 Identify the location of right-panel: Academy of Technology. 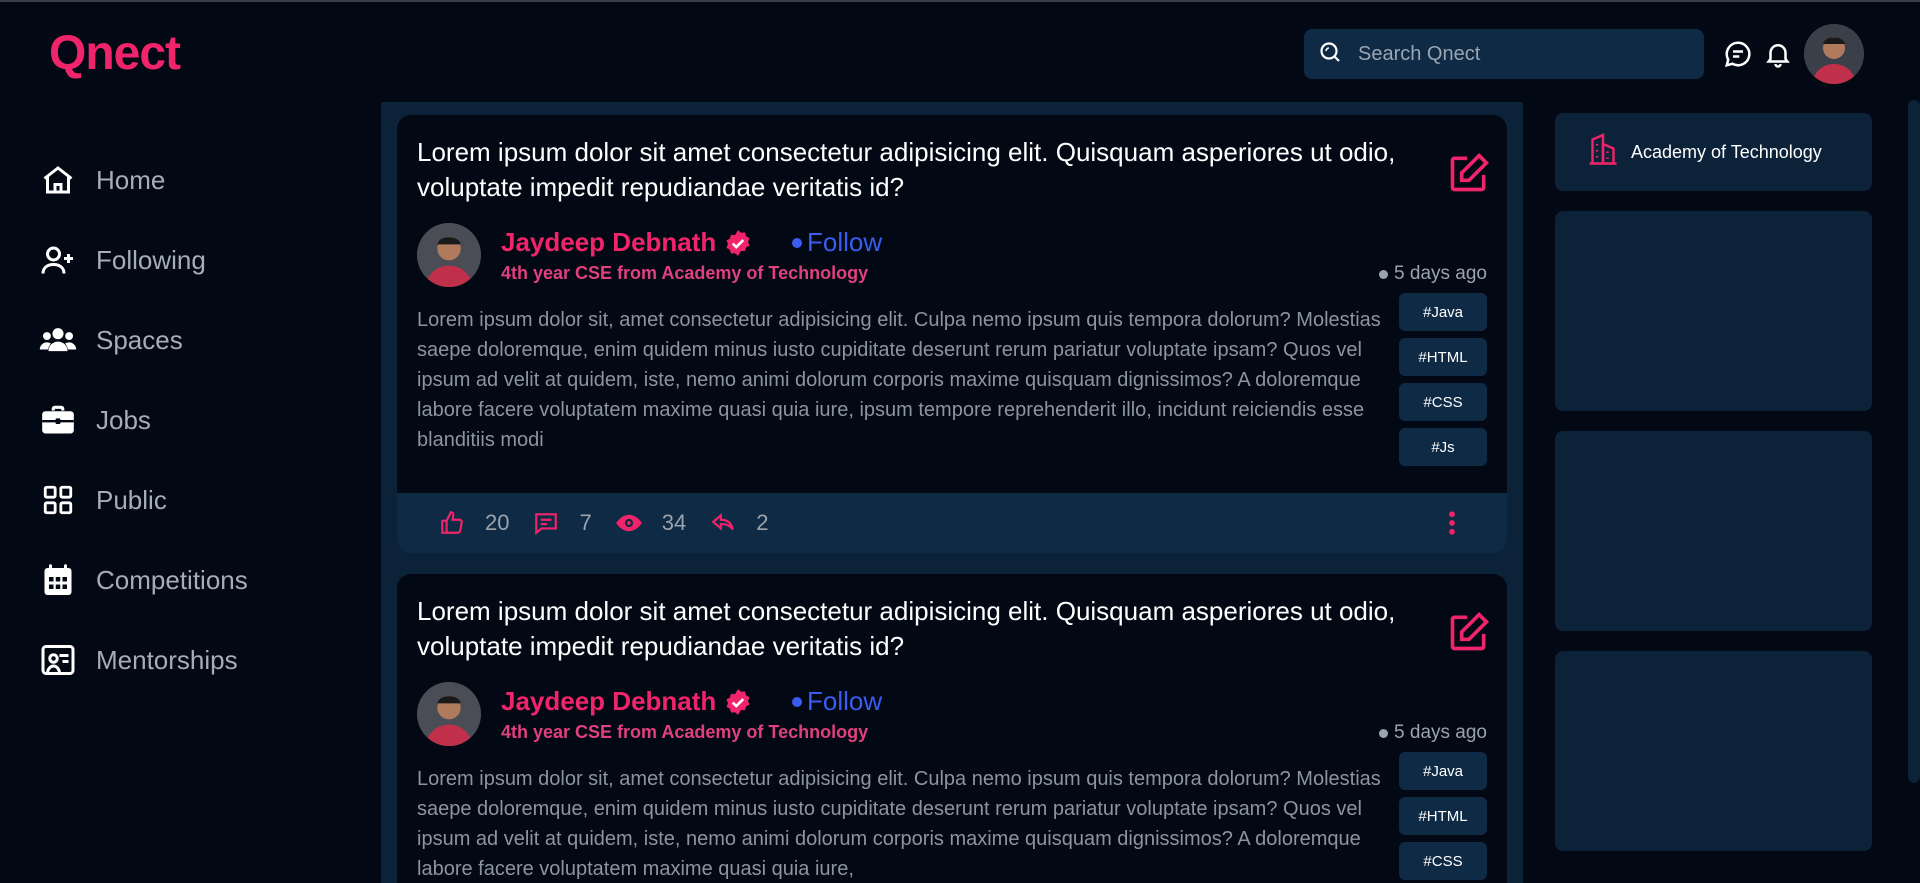
(1713, 492).